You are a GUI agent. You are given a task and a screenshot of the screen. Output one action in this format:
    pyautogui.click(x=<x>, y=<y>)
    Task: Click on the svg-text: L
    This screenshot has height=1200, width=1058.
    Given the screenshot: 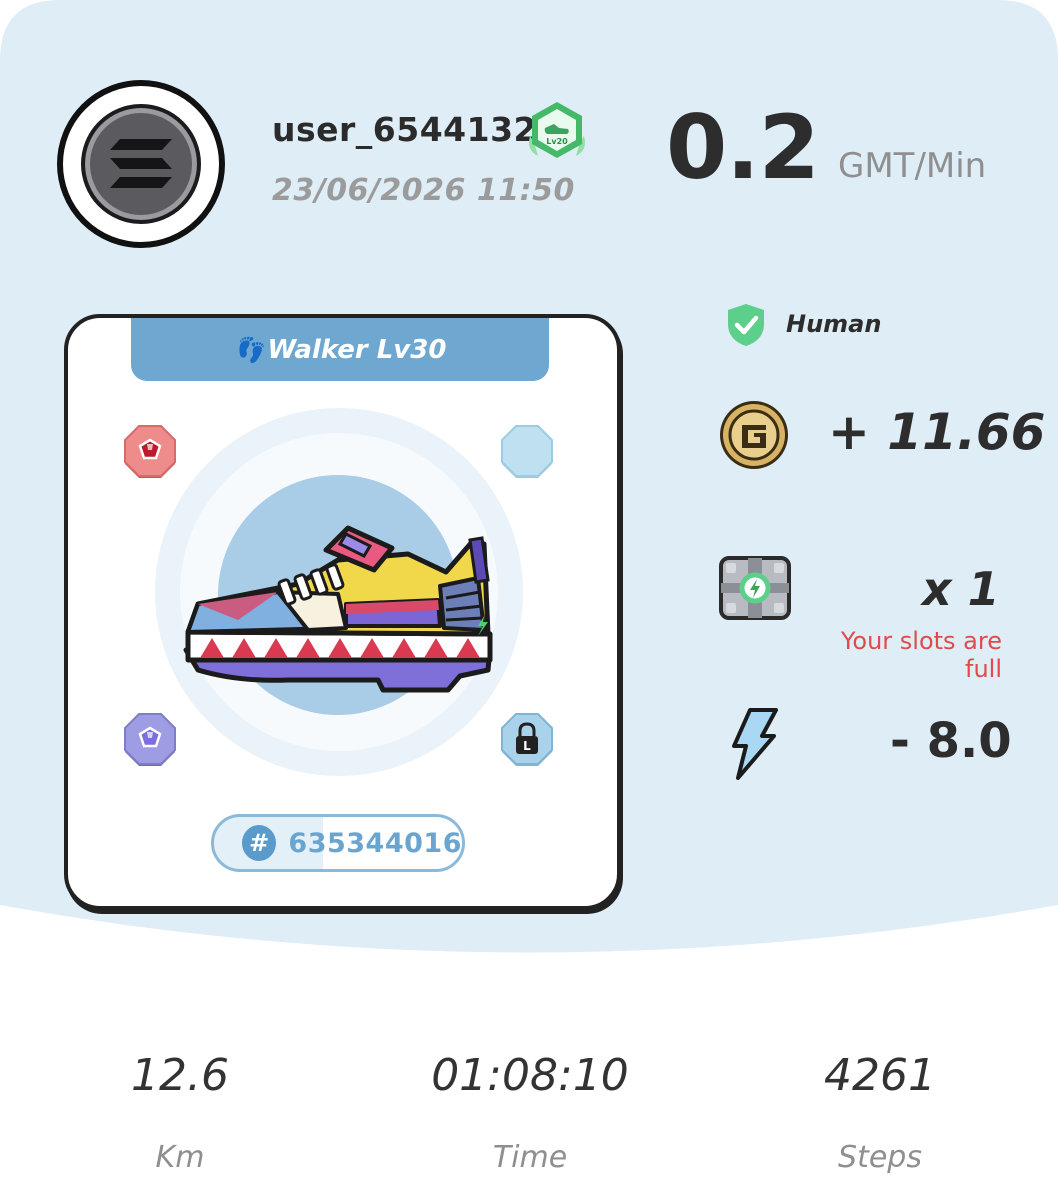 What is the action you would take?
    pyautogui.click(x=527, y=746)
    